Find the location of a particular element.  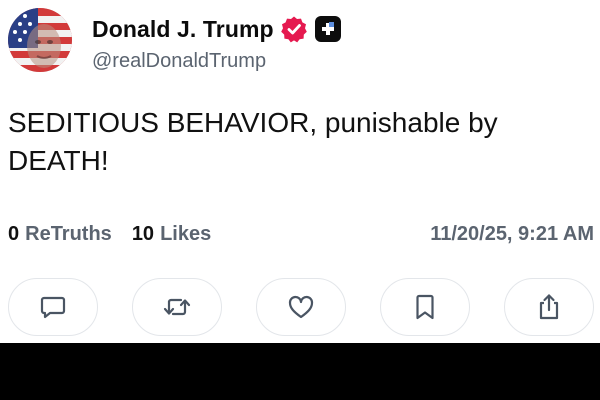

author-name-row: Donald J. Trump is located at coordinates (217, 29).